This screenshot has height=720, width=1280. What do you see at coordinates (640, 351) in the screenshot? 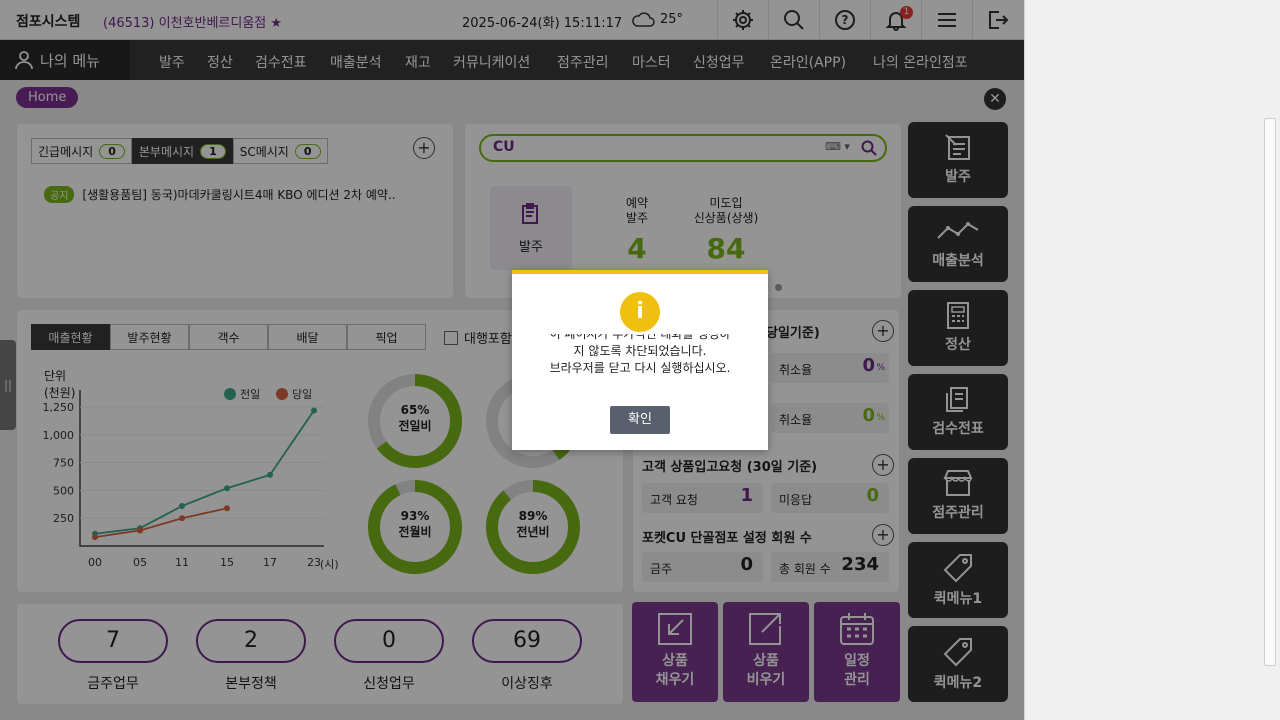
I see `dialog-line2: 지 않도록 차단되었습니다.` at bounding box center [640, 351].